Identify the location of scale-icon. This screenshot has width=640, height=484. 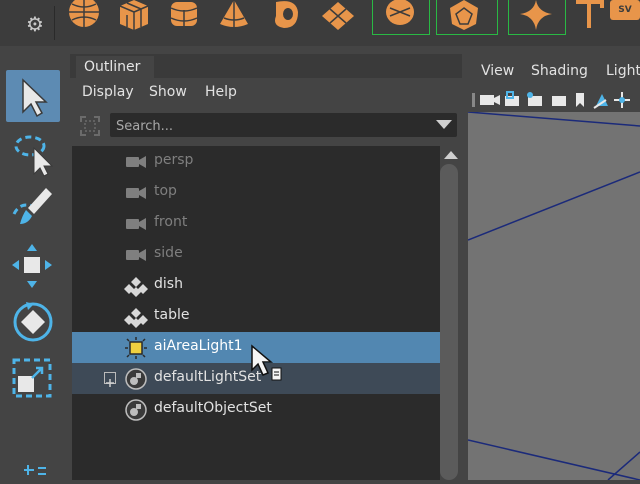
(32, 378).